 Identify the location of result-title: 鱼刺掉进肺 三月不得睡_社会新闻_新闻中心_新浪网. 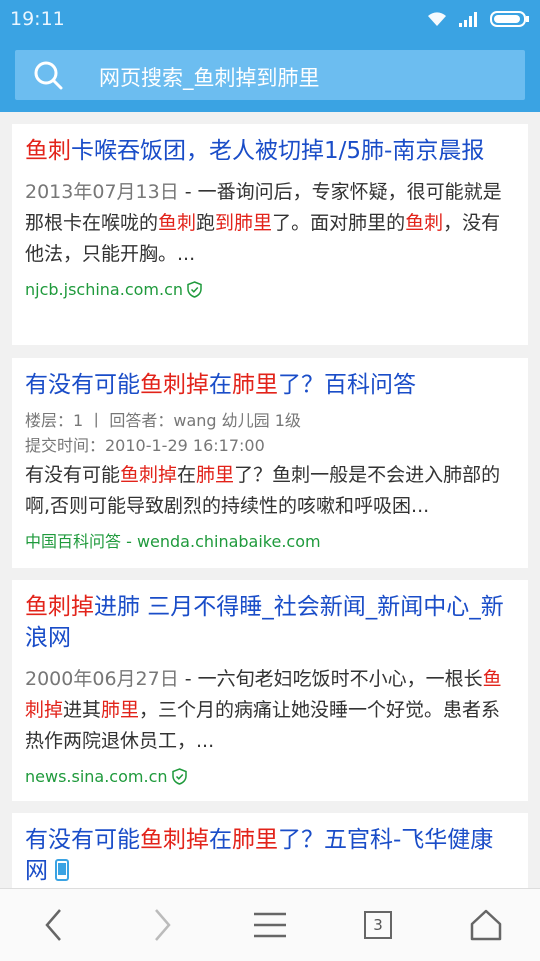
(270, 623).